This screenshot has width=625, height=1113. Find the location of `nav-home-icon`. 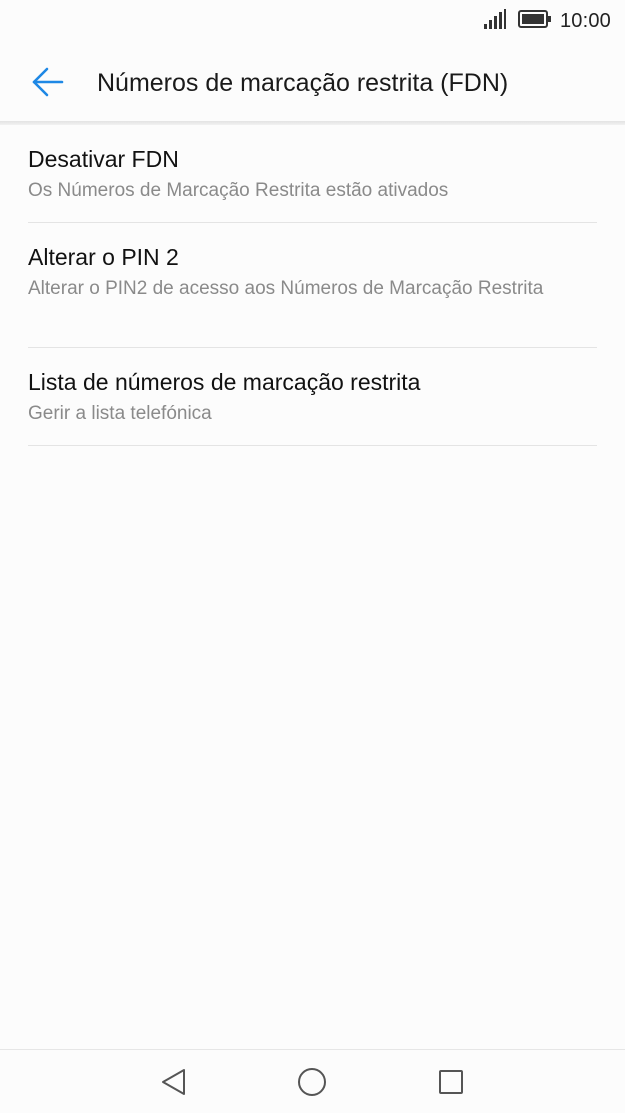

nav-home-icon is located at coordinates (312, 1082).